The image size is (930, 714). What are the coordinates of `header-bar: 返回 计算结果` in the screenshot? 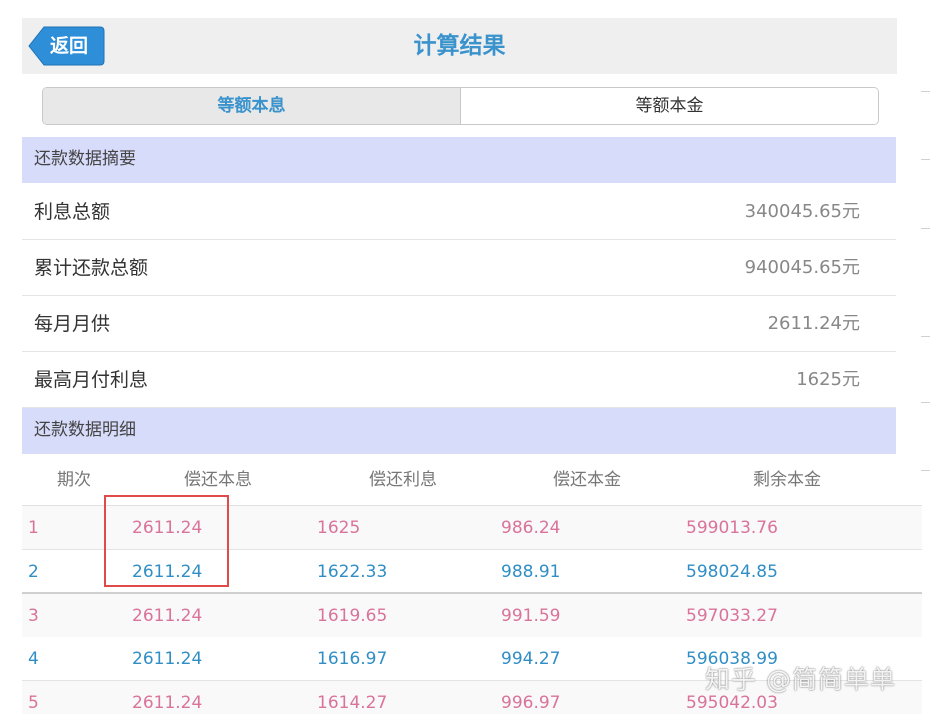 It's located at (459, 46).